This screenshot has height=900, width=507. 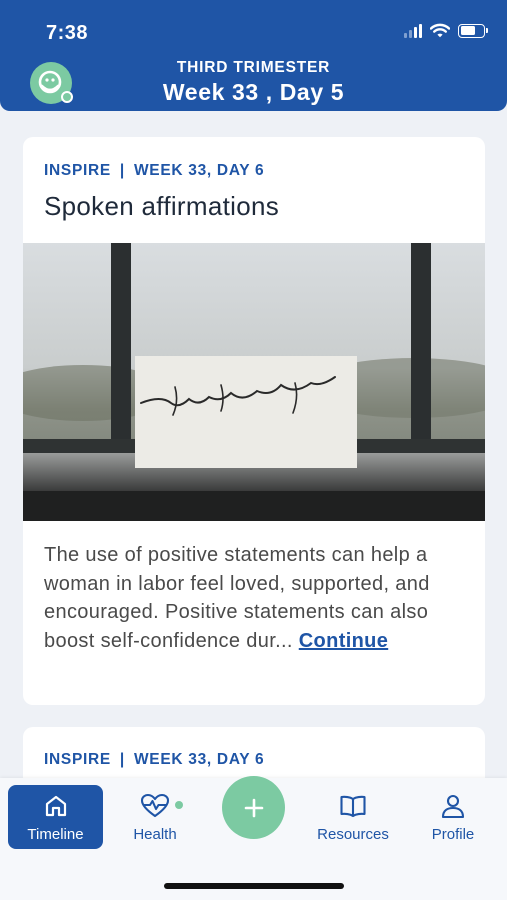 I want to click on tab-resources-label: Resources, so click(x=353, y=834).